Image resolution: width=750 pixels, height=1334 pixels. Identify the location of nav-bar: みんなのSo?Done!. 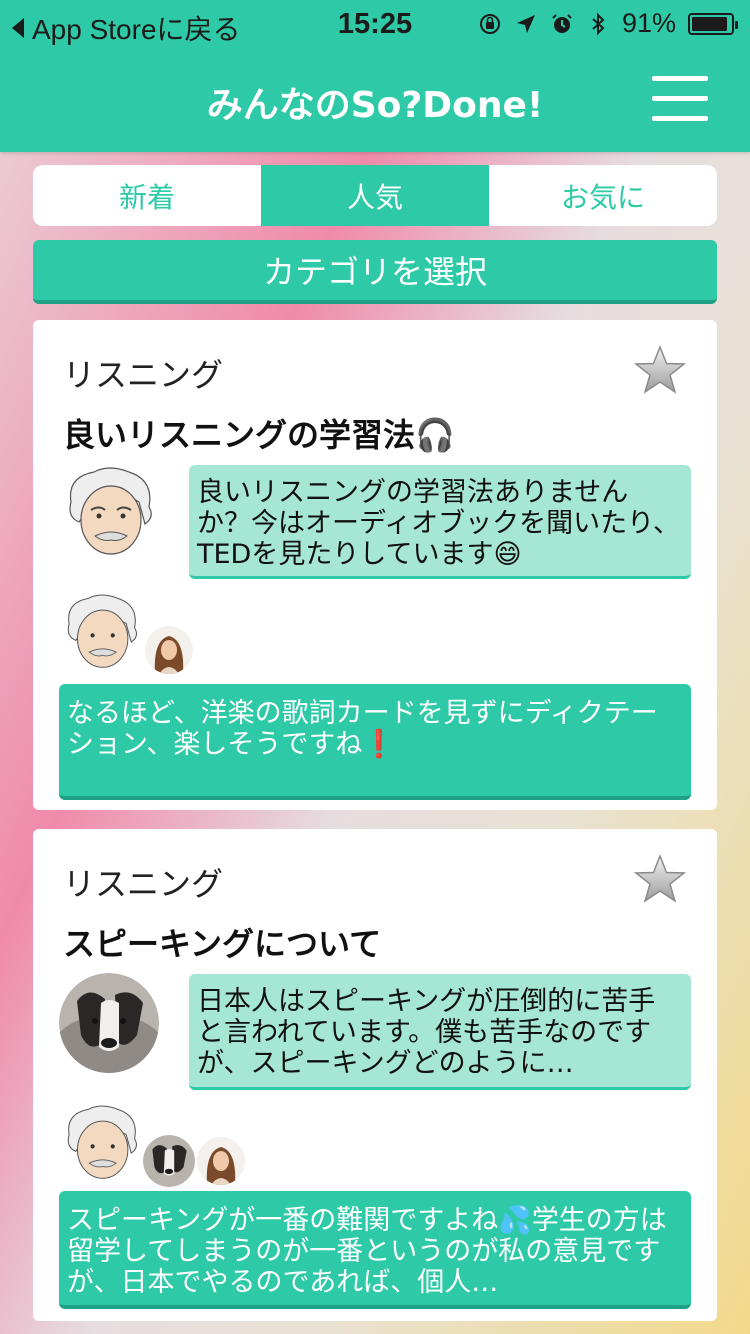
(375, 101).